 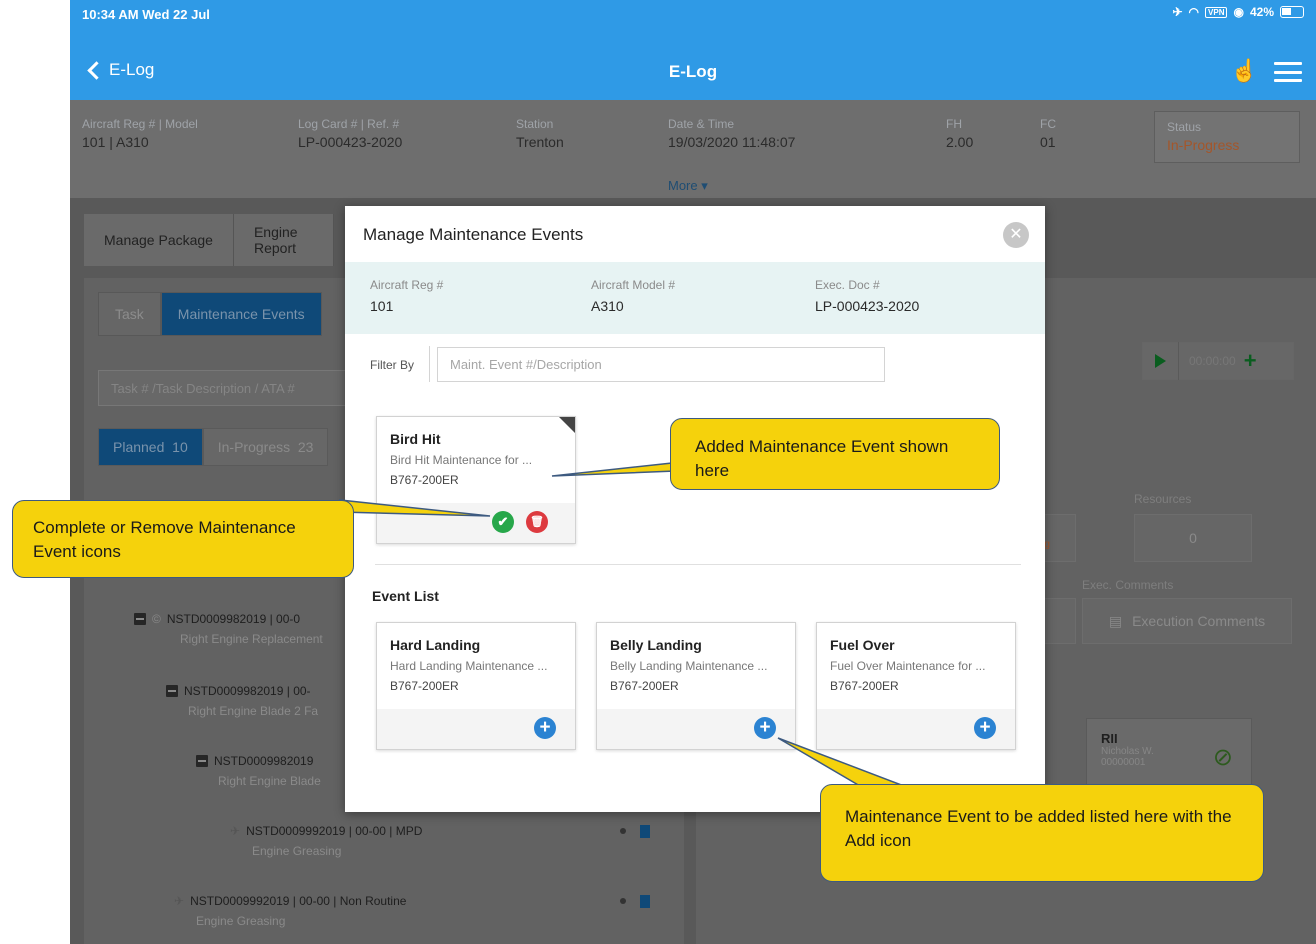 I want to click on status-label: Status, so click(x=1184, y=127).